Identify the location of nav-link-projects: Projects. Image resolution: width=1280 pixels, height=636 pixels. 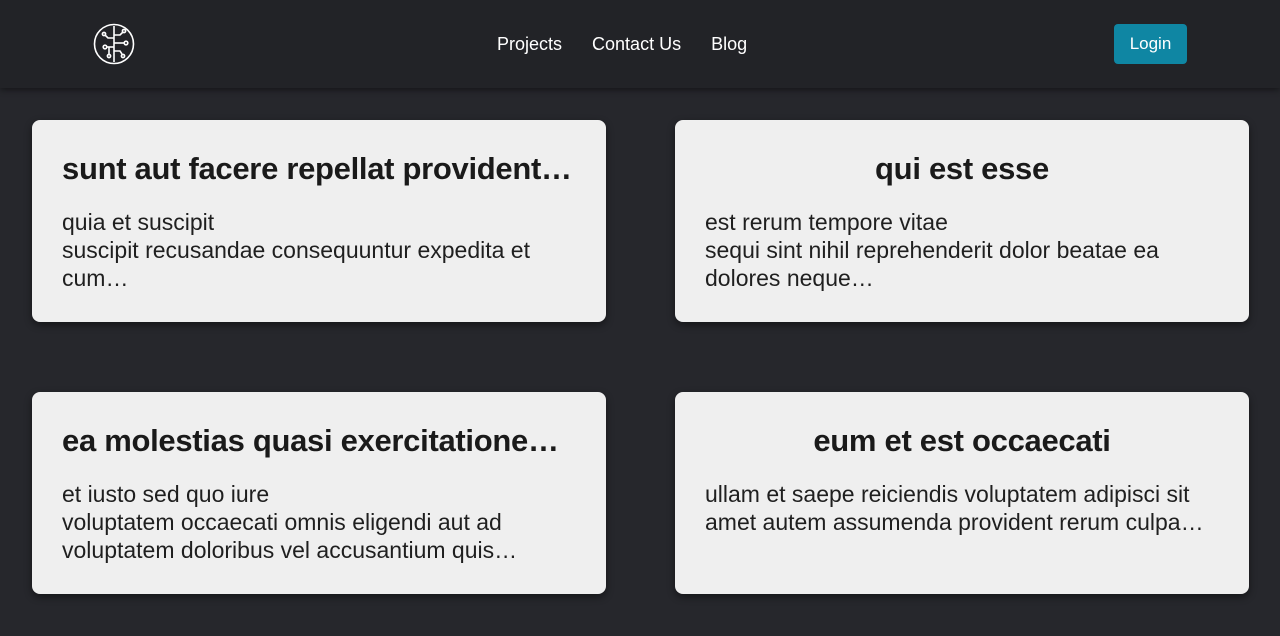
(529, 44).